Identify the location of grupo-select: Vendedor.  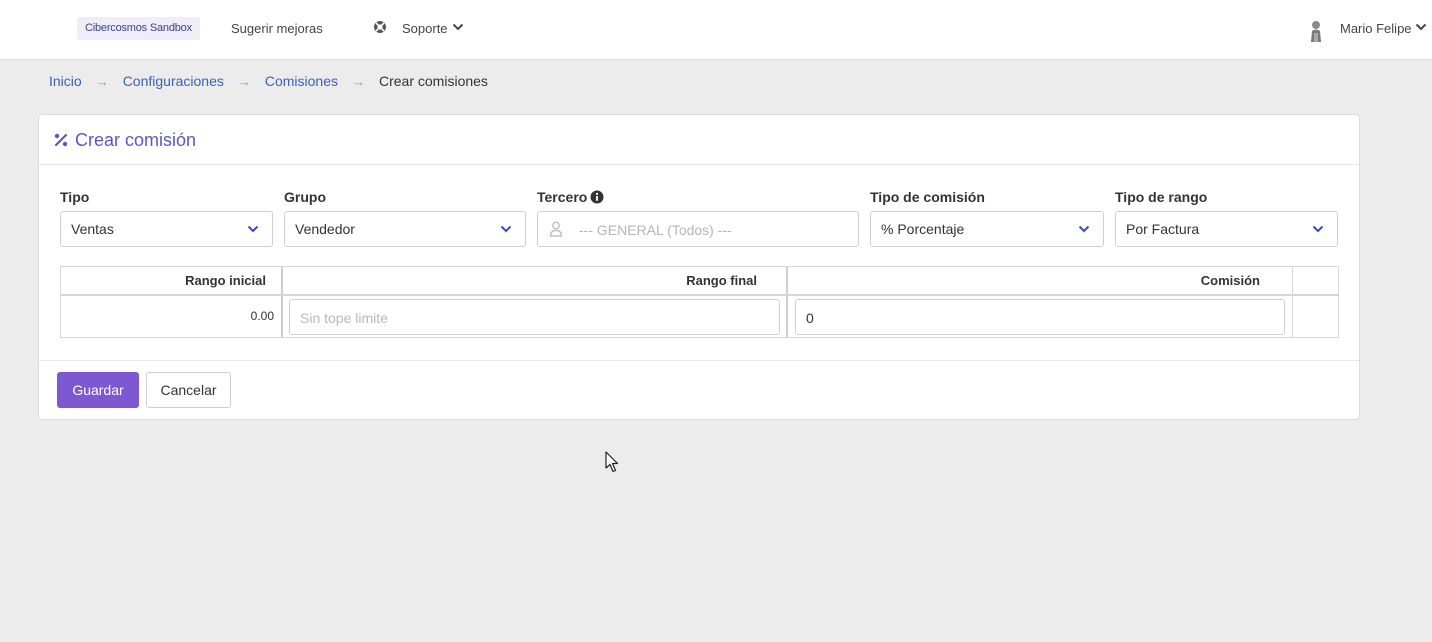
(405, 229).